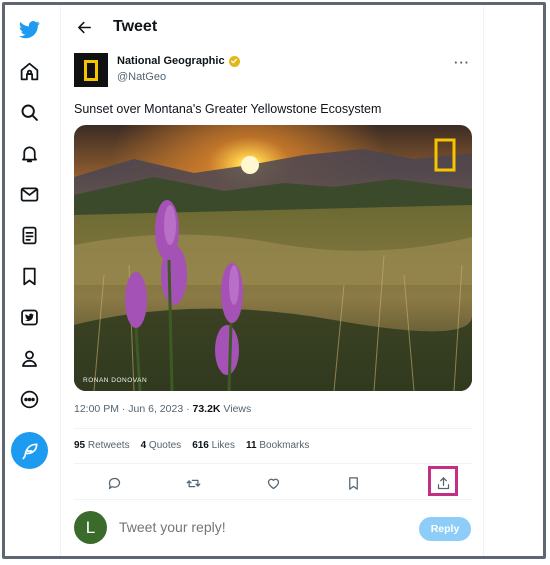 The width and height of the screenshot is (550, 565). Describe the element at coordinates (29, 358) in the screenshot. I see `profile-icon` at that location.